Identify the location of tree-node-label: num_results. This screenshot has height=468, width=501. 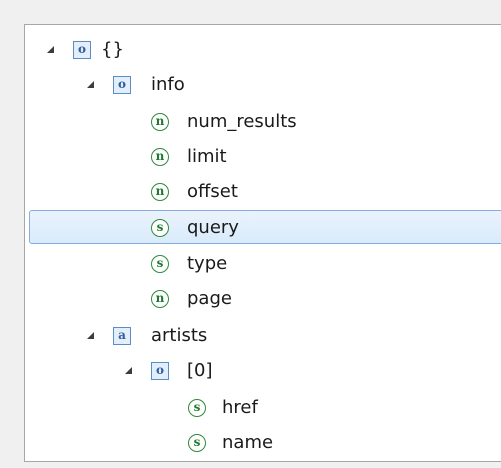
(242, 121).